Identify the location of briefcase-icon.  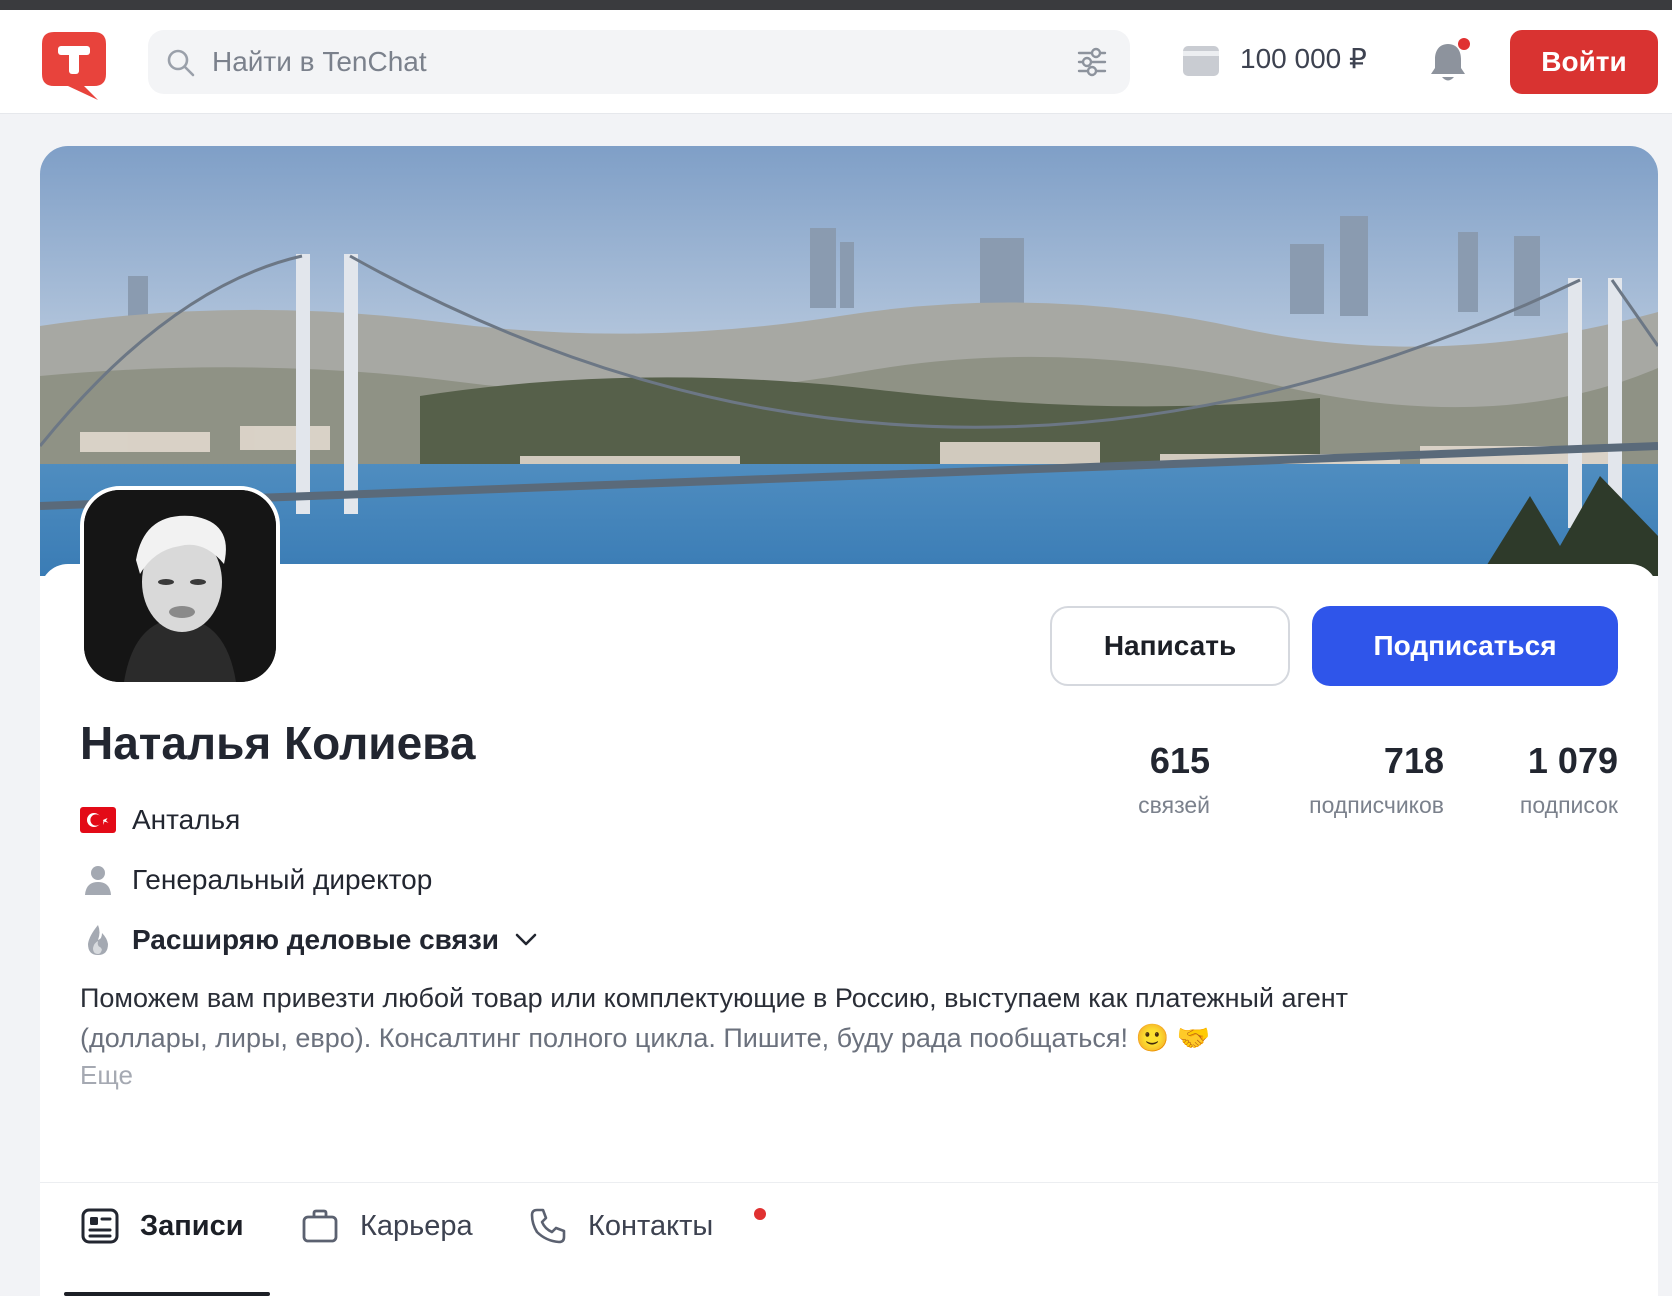
(320, 1226).